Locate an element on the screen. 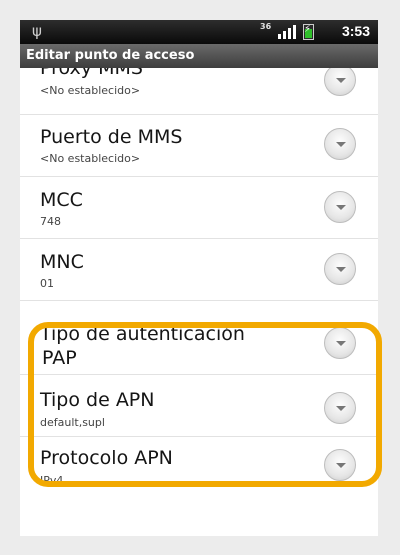 This screenshot has height=555, width=400. list-item-value: IPv4 is located at coordinates (52, 480).